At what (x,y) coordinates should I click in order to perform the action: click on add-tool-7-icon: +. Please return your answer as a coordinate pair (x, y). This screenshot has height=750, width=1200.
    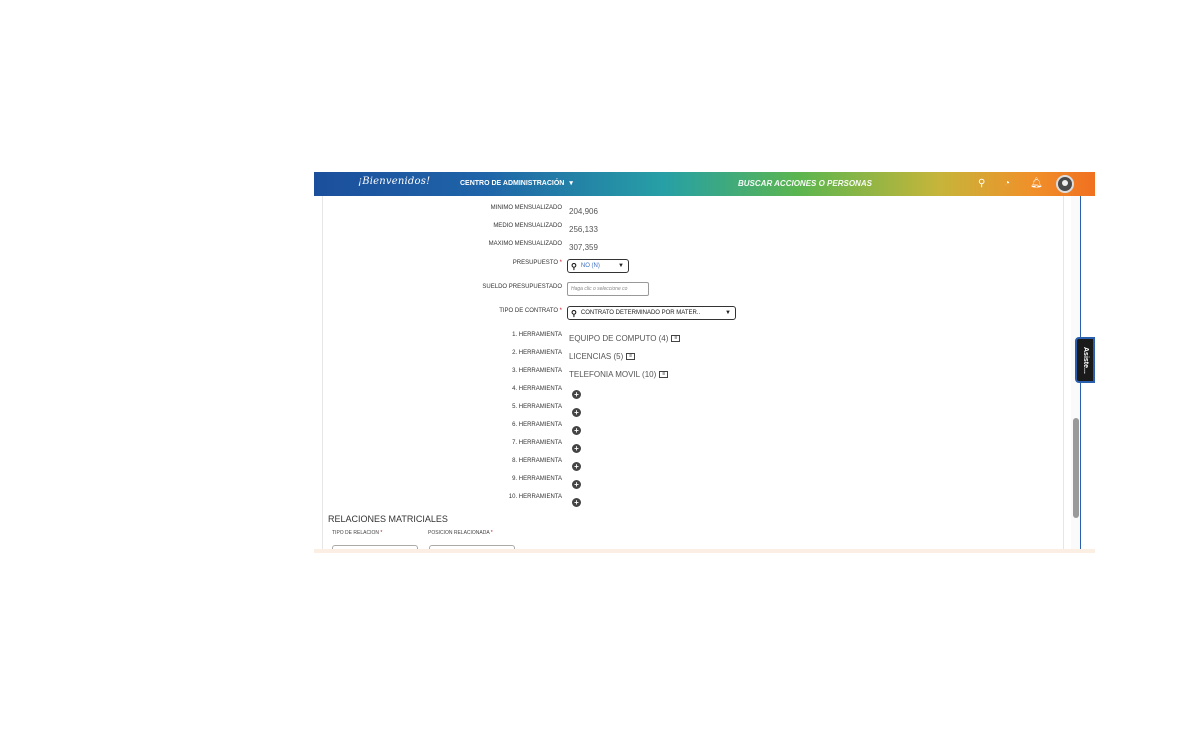
    Looking at the image, I should click on (576, 448).